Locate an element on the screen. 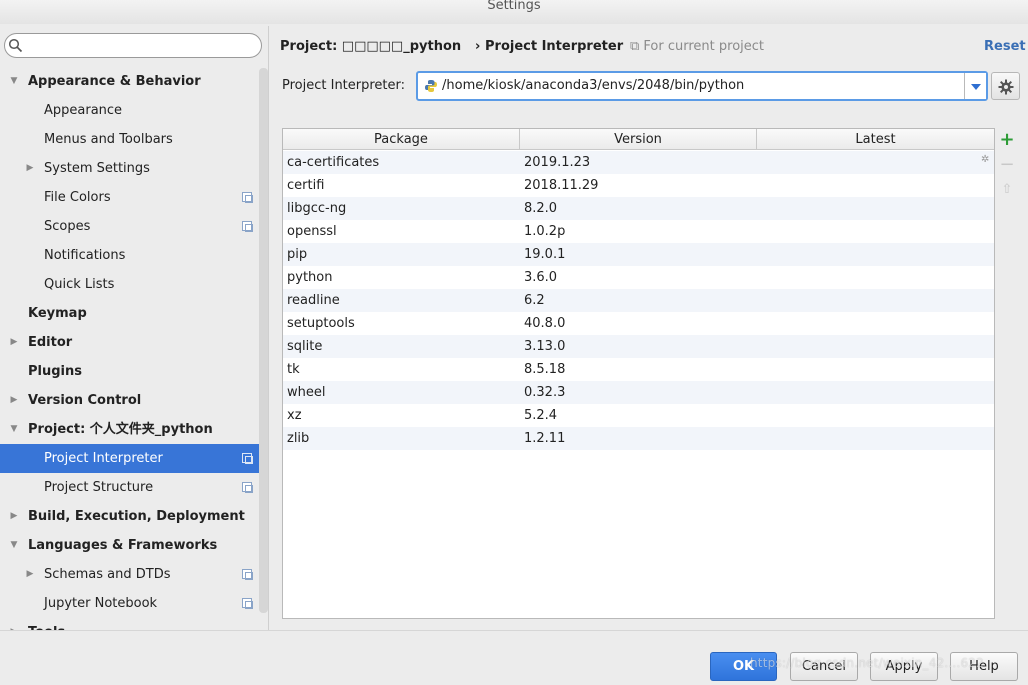 This screenshot has height=685, width=1028. sidebar-item-label: Editor is located at coordinates (50, 342).